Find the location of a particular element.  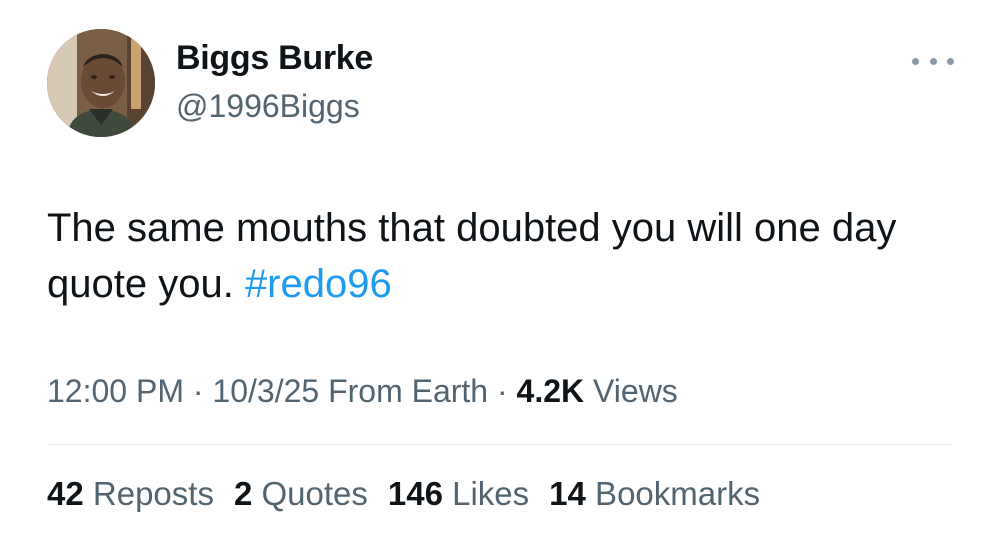

quotes-label: Quotes is located at coordinates (310, 493).